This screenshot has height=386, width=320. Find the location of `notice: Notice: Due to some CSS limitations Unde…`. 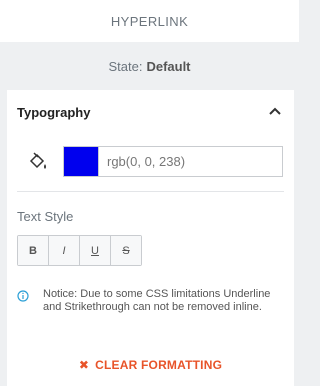

notice: Notice: Due to some CSS limitations Unde… is located at coordinates (149, 301).